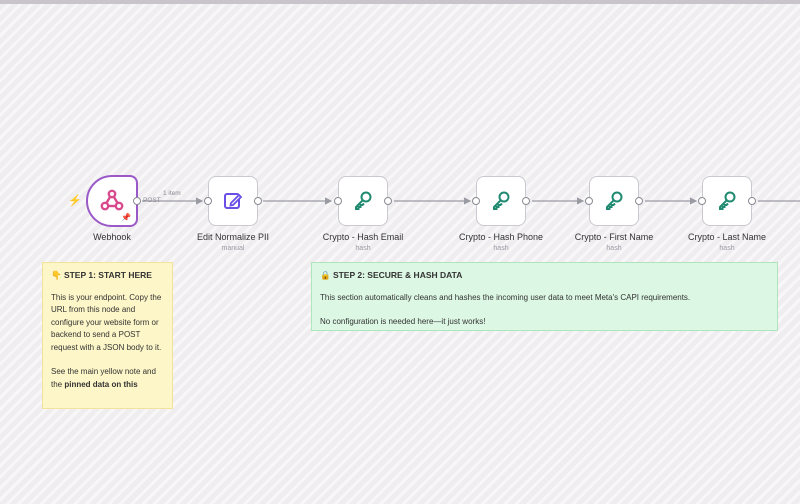 The width and height of the screenshot is (800, 504). I want to click on note-title: 🔒 STEP 2: SECURE & HASH DATA, so click(391, 275).